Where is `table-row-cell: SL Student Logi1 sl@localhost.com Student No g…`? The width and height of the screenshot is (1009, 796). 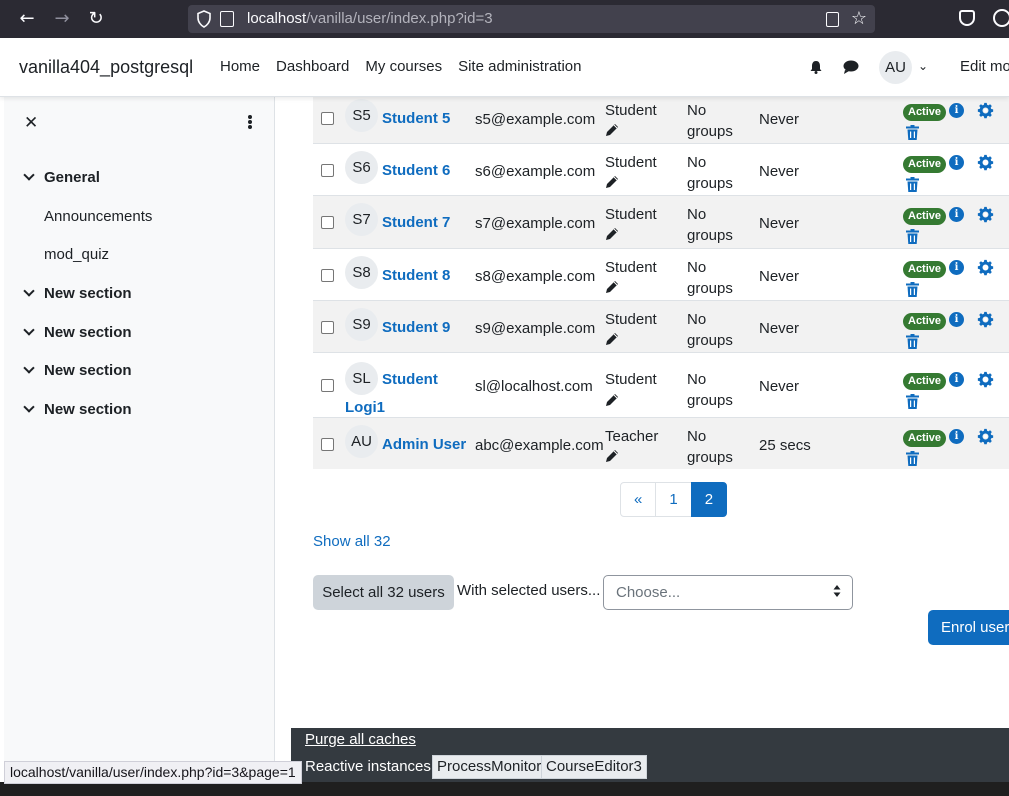
table-row-cell: SL Student Logi1 sl@localhost.com Student No g… is located at coordinates (661, 385).